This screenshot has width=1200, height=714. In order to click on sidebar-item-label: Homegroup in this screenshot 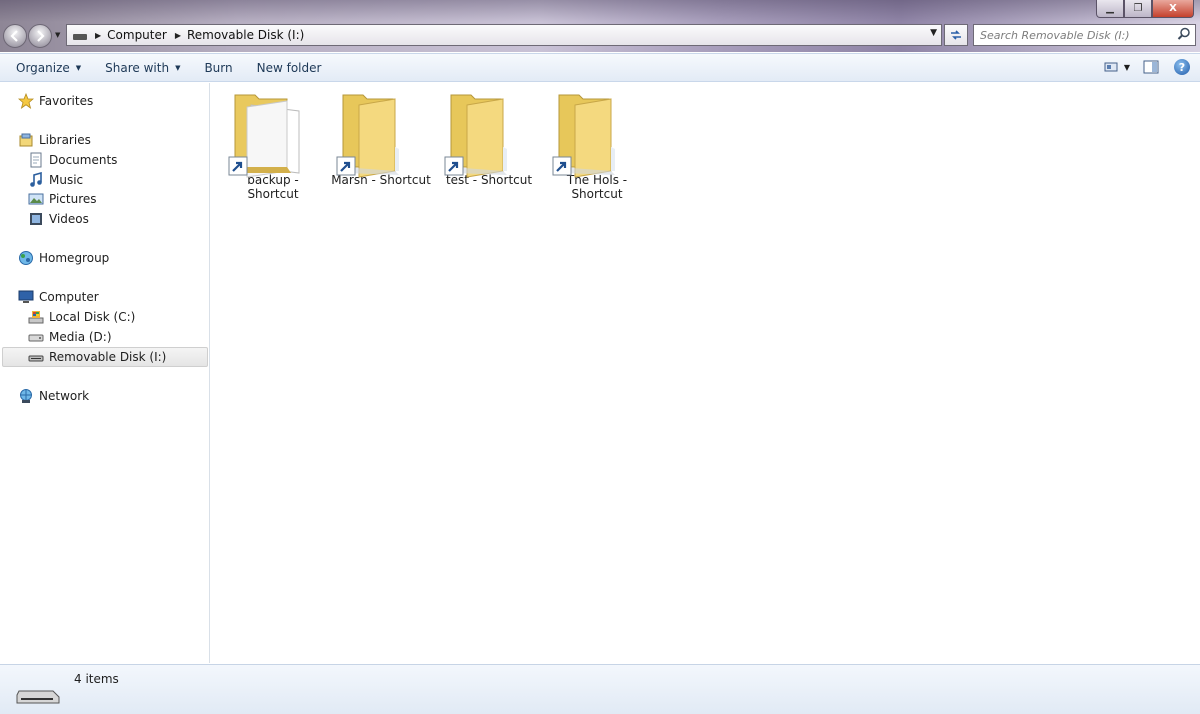, I will do `click(74, 258)`.